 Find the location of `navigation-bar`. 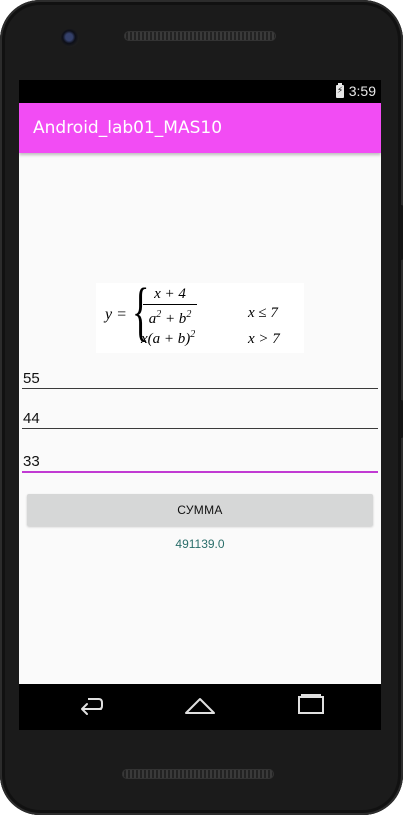

navigation-bar is located at coordinates (200, 707).